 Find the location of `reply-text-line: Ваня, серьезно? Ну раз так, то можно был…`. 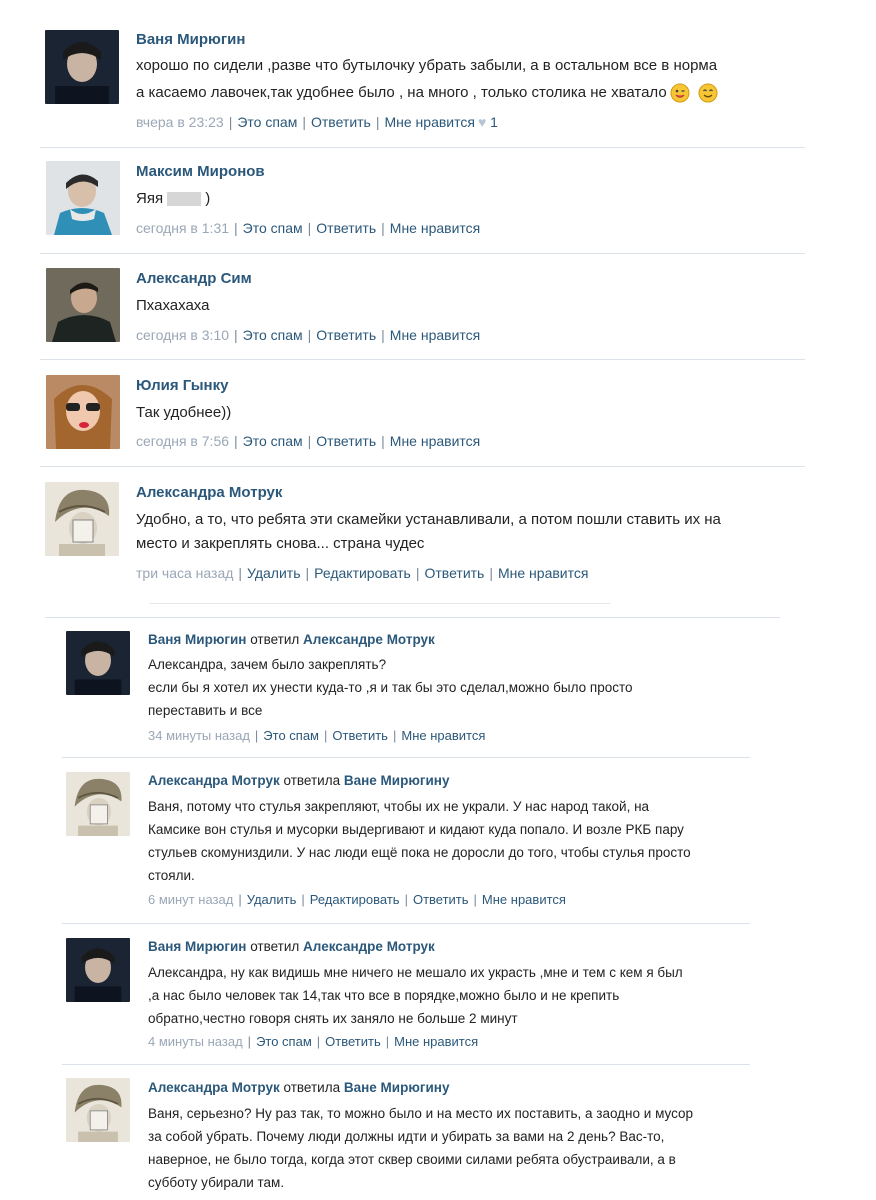

reply-text-line: Ваня, серьезно? Ну раз так, то можно был… is located at coordinates (421, 1113).